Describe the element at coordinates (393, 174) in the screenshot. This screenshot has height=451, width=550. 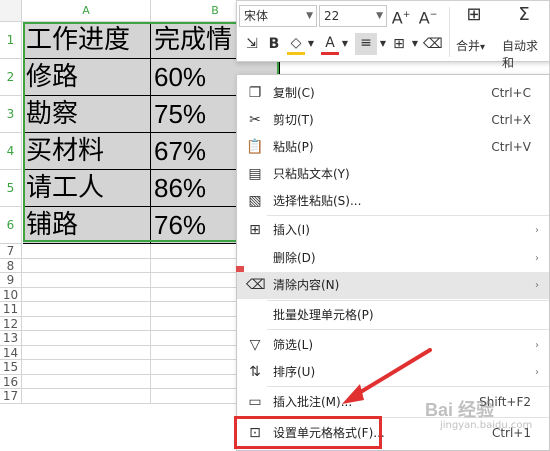
I see `menu-item: ▤ 只粘贴文本(Y)` at that location.